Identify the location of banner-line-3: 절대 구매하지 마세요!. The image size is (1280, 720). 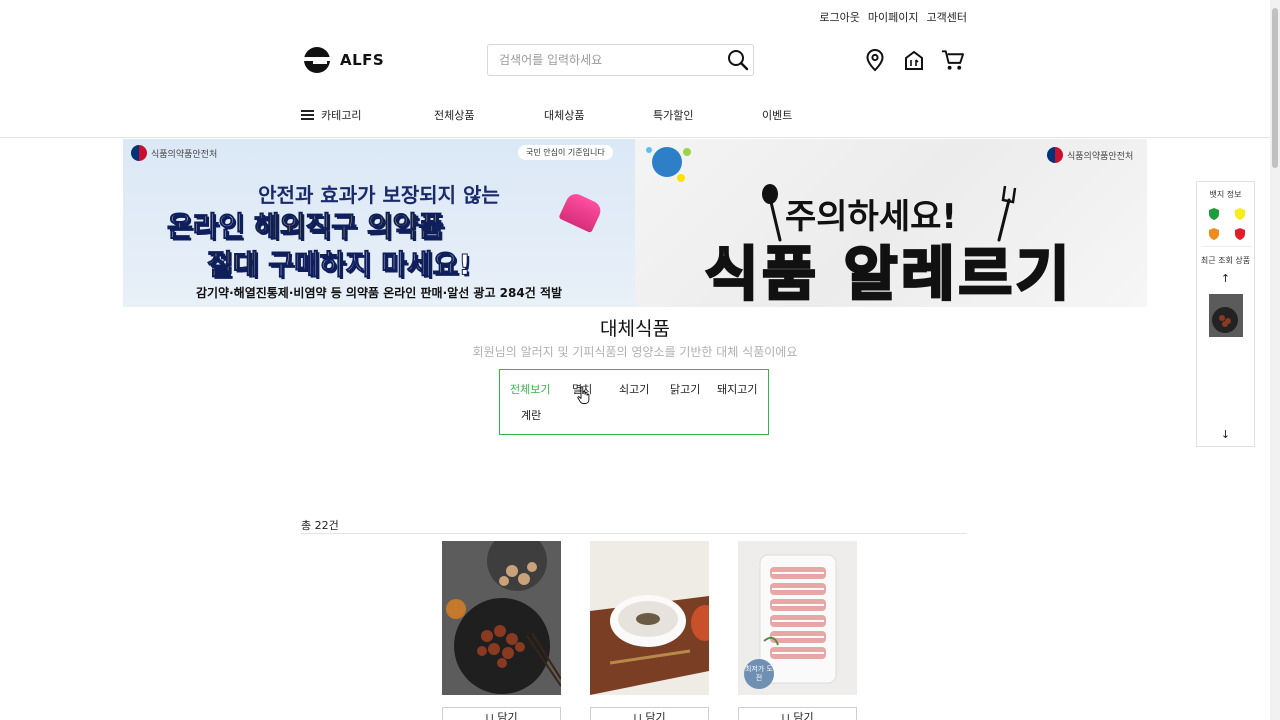
(339, 265).